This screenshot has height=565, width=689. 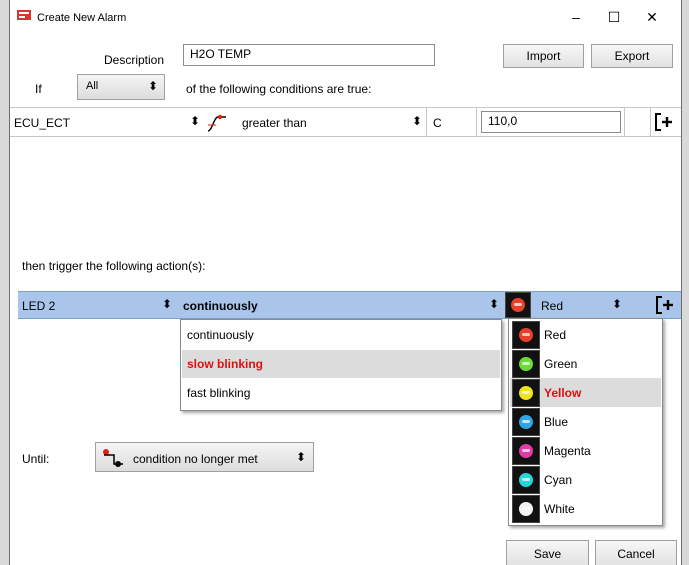 What do you see at coordinates (341, 393) in the screenshot?
I see `mode-option: fast blinking` at bounding box center [341, 393].